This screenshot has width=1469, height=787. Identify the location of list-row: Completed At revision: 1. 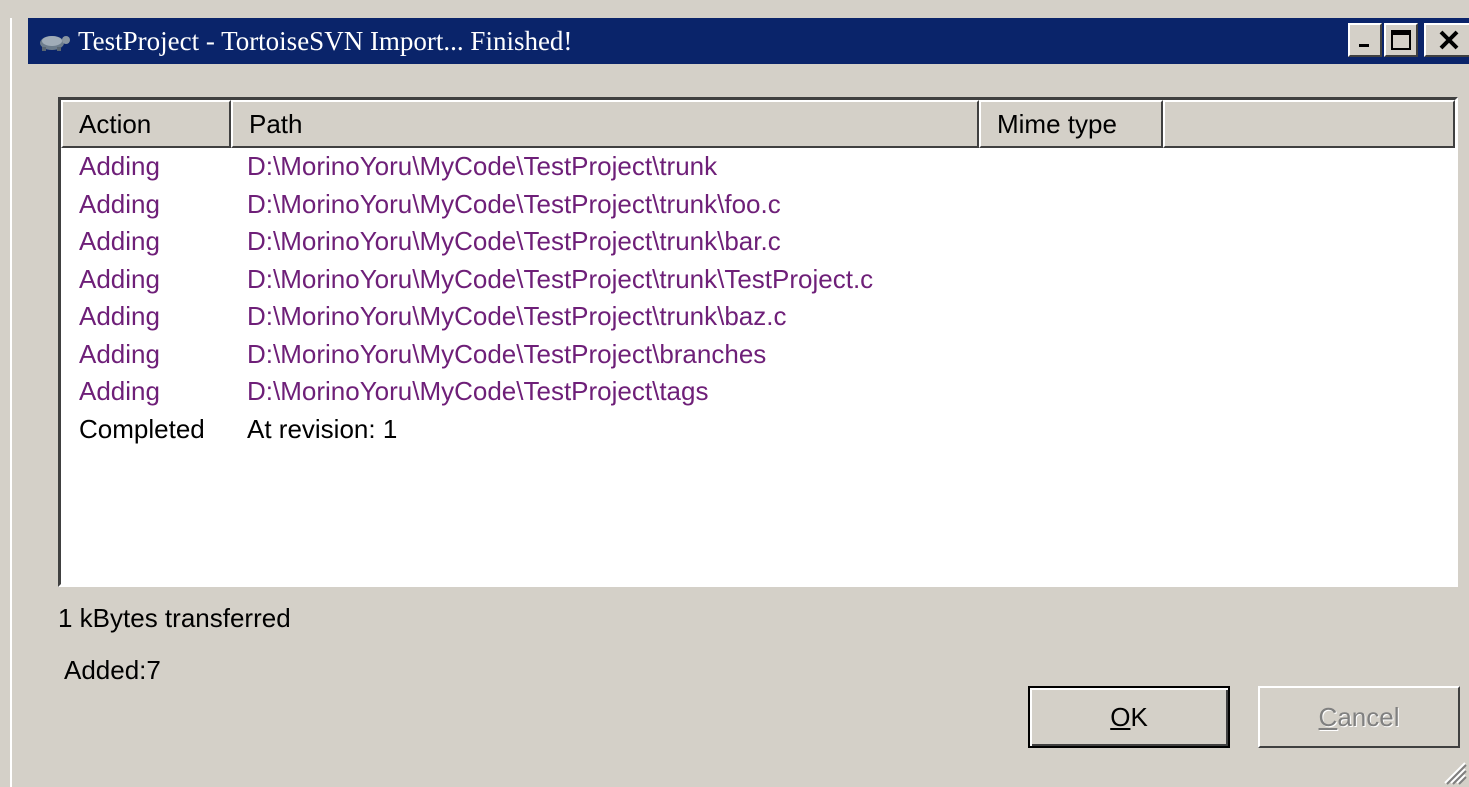
(758, 430).